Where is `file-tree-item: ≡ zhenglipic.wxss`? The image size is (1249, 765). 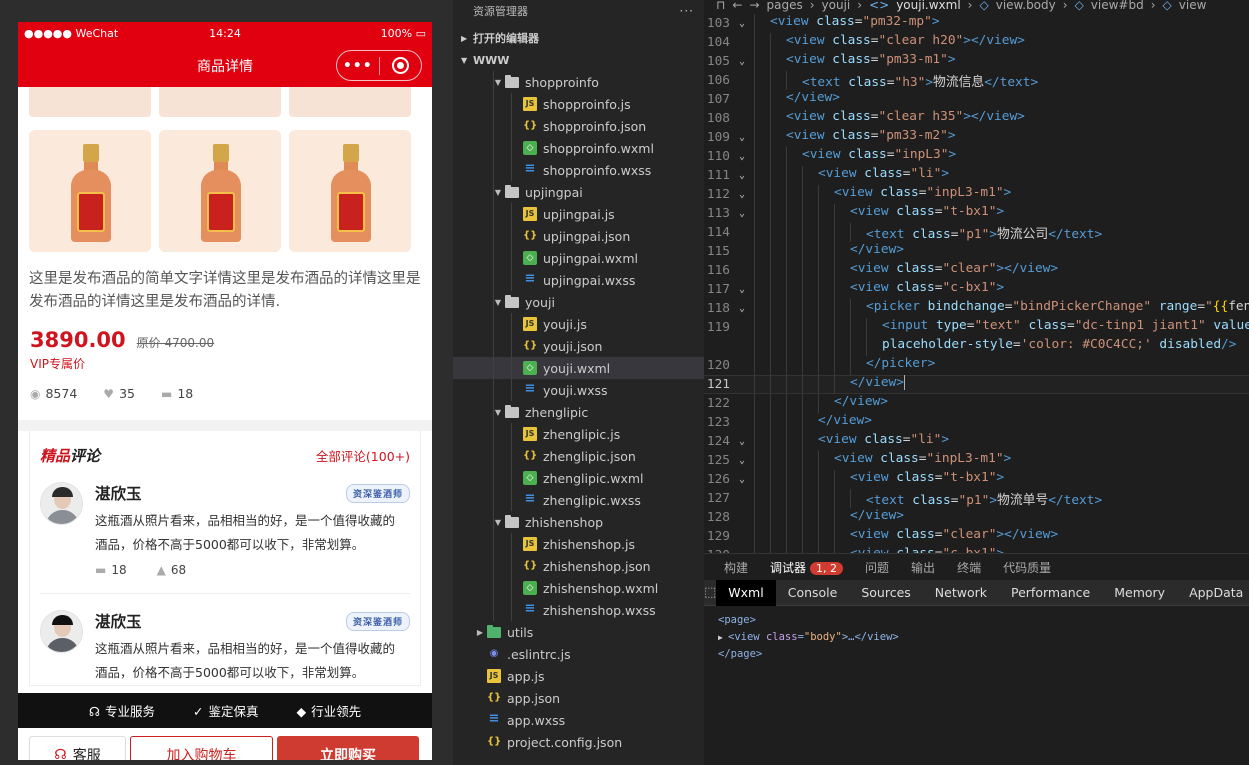
file-tree-item: ≡ zhenglipic.wxss is located at coordinates (578, 500).